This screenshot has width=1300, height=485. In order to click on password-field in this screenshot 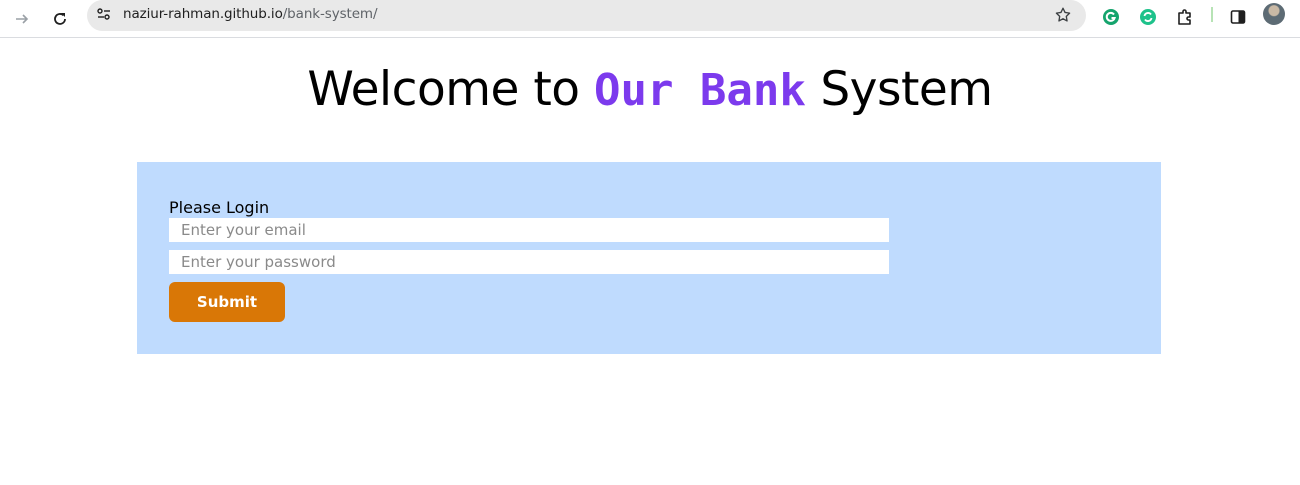, I will do `click(529, 262)`.